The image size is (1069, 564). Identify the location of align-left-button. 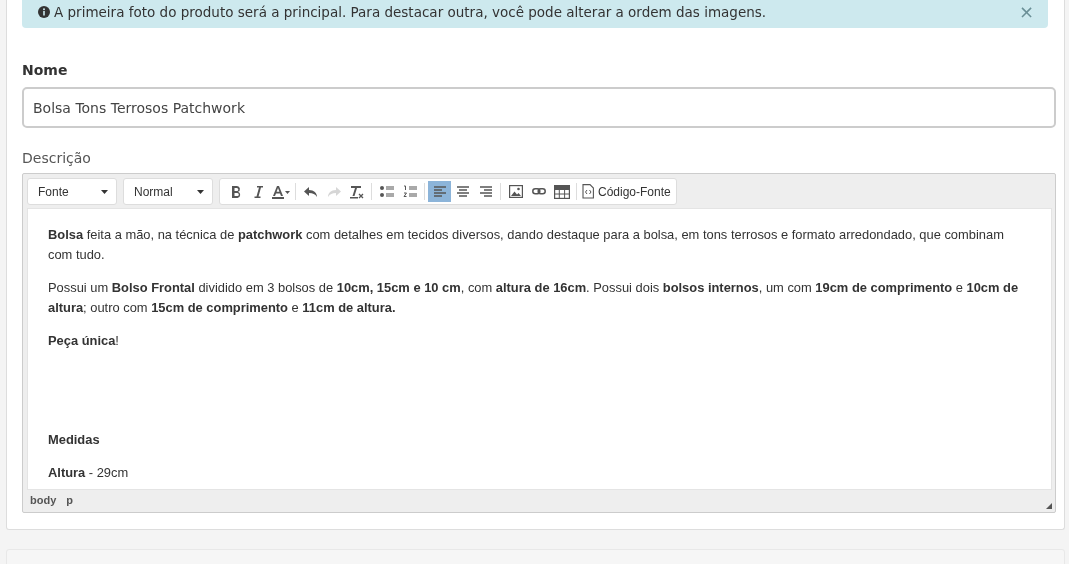
(439, 192).